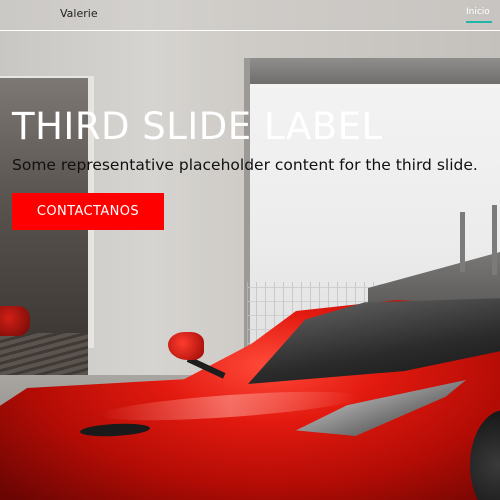  Describe the element at coordinates (373, 71) in the screenshot. I see `door-header` at that location.